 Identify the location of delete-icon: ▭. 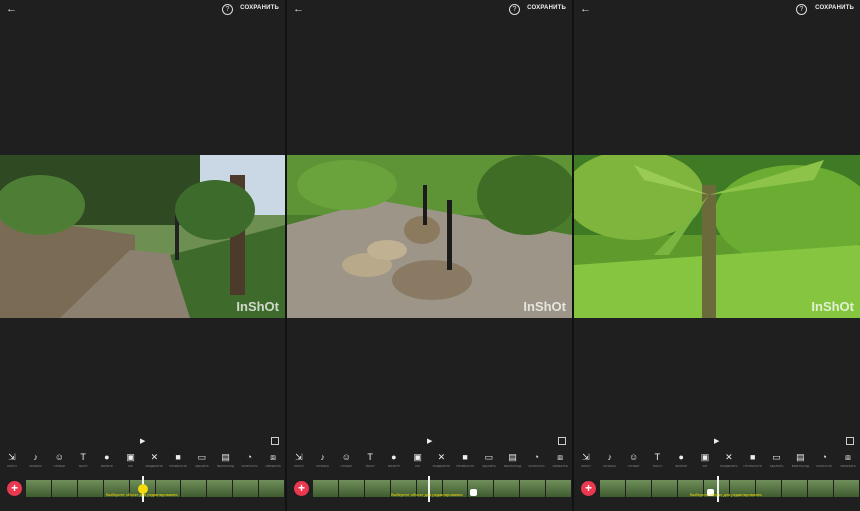
(489, 457).